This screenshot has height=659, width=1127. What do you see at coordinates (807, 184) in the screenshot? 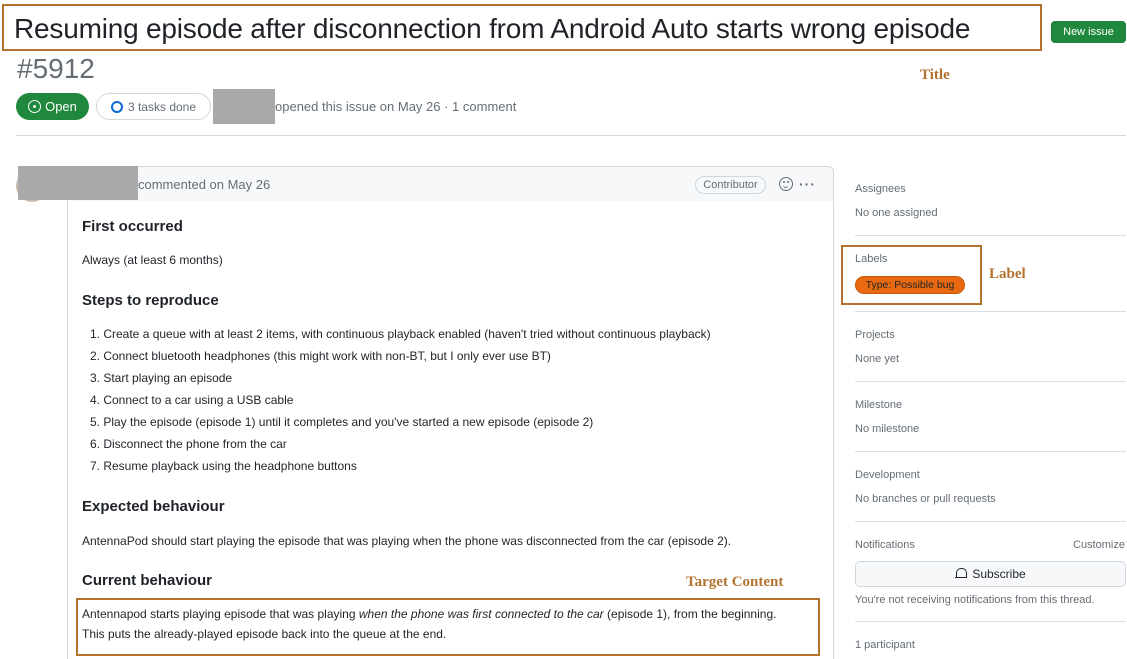
I see `kebab-horizontal-icon: ···` at bounding box center [807, 184].